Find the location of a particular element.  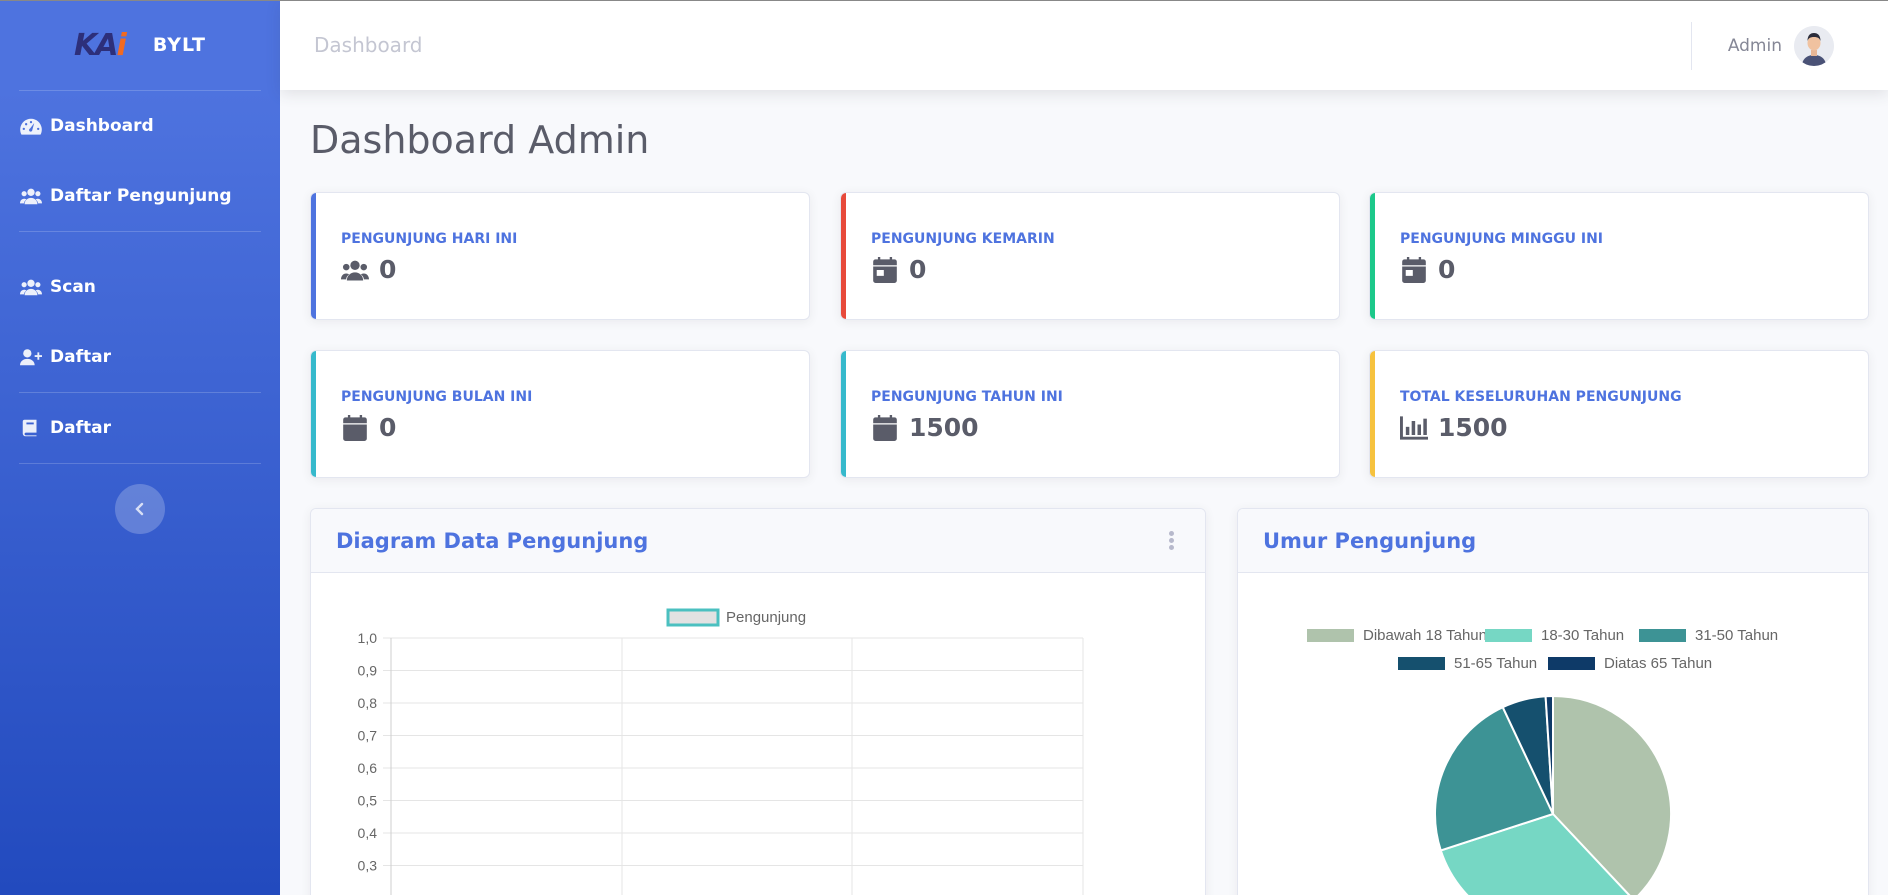

stat-card-yesterday: PENGUNJUNG KEMARIN 0 is located at coordinates (1090, 256).